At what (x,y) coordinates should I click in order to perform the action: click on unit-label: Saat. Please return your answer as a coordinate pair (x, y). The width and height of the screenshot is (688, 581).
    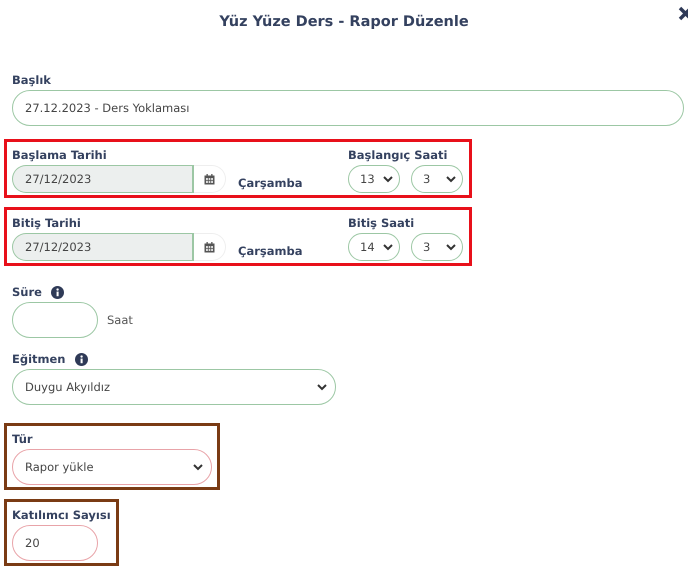
    Looking at the image, I should click on (120, 320).